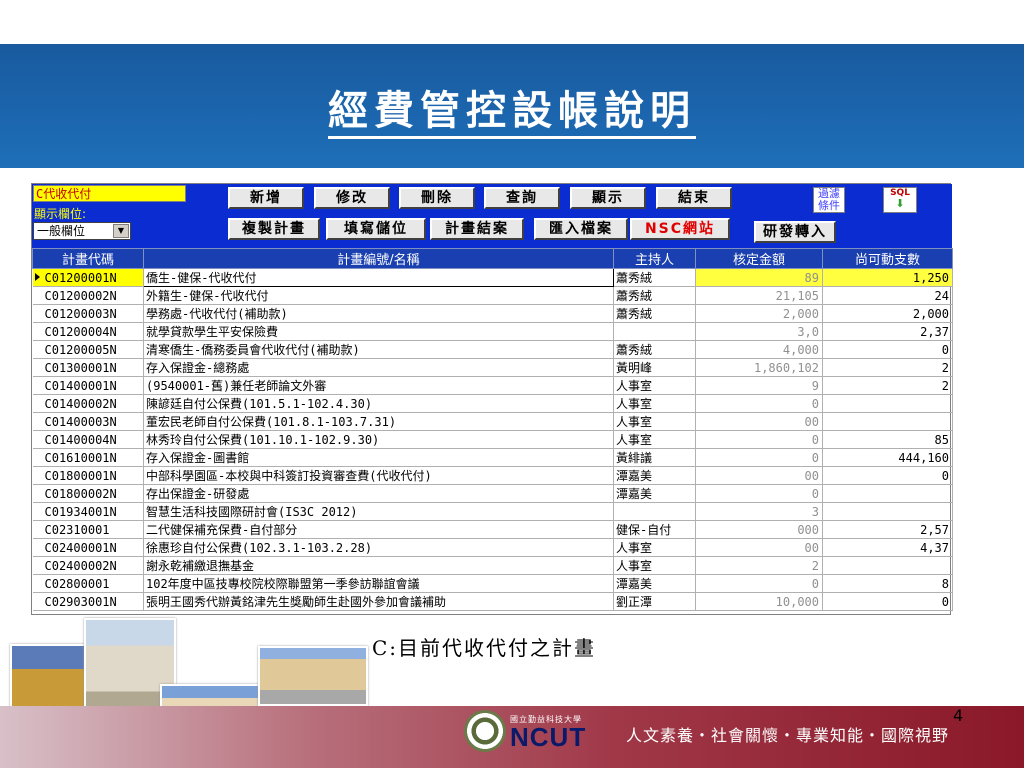  Describe the element at coordinates (759, 565) in the screenshot. I see `amount-cell: 2` at that location.